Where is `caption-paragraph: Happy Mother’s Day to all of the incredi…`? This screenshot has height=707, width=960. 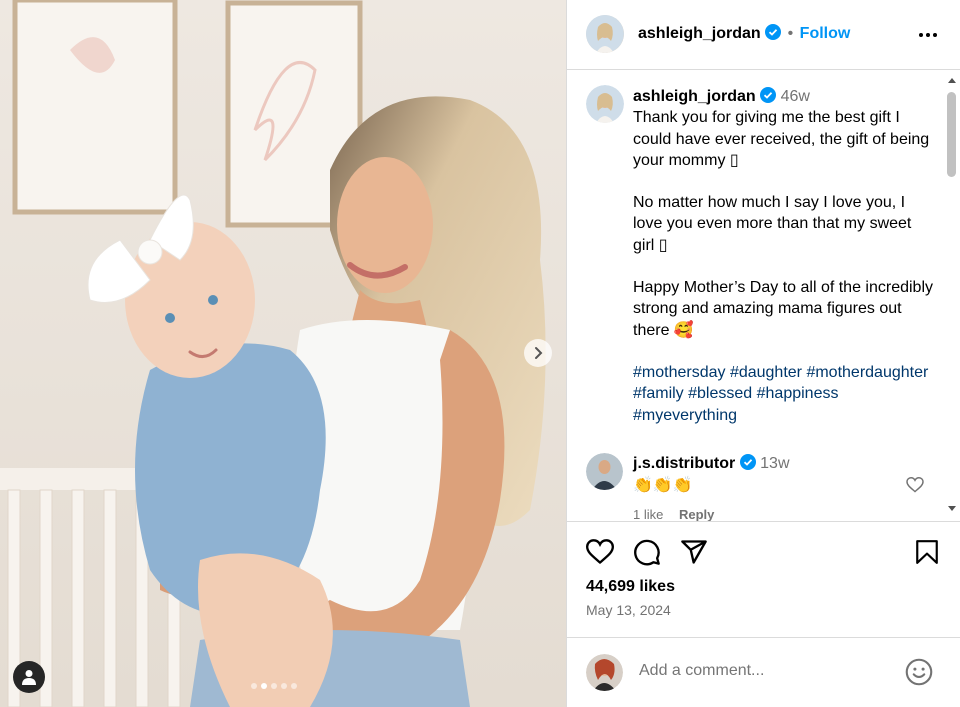
caption-paragraph: Happy Mother’s Day to all of the incredi… is located at coordinates (783, 309).